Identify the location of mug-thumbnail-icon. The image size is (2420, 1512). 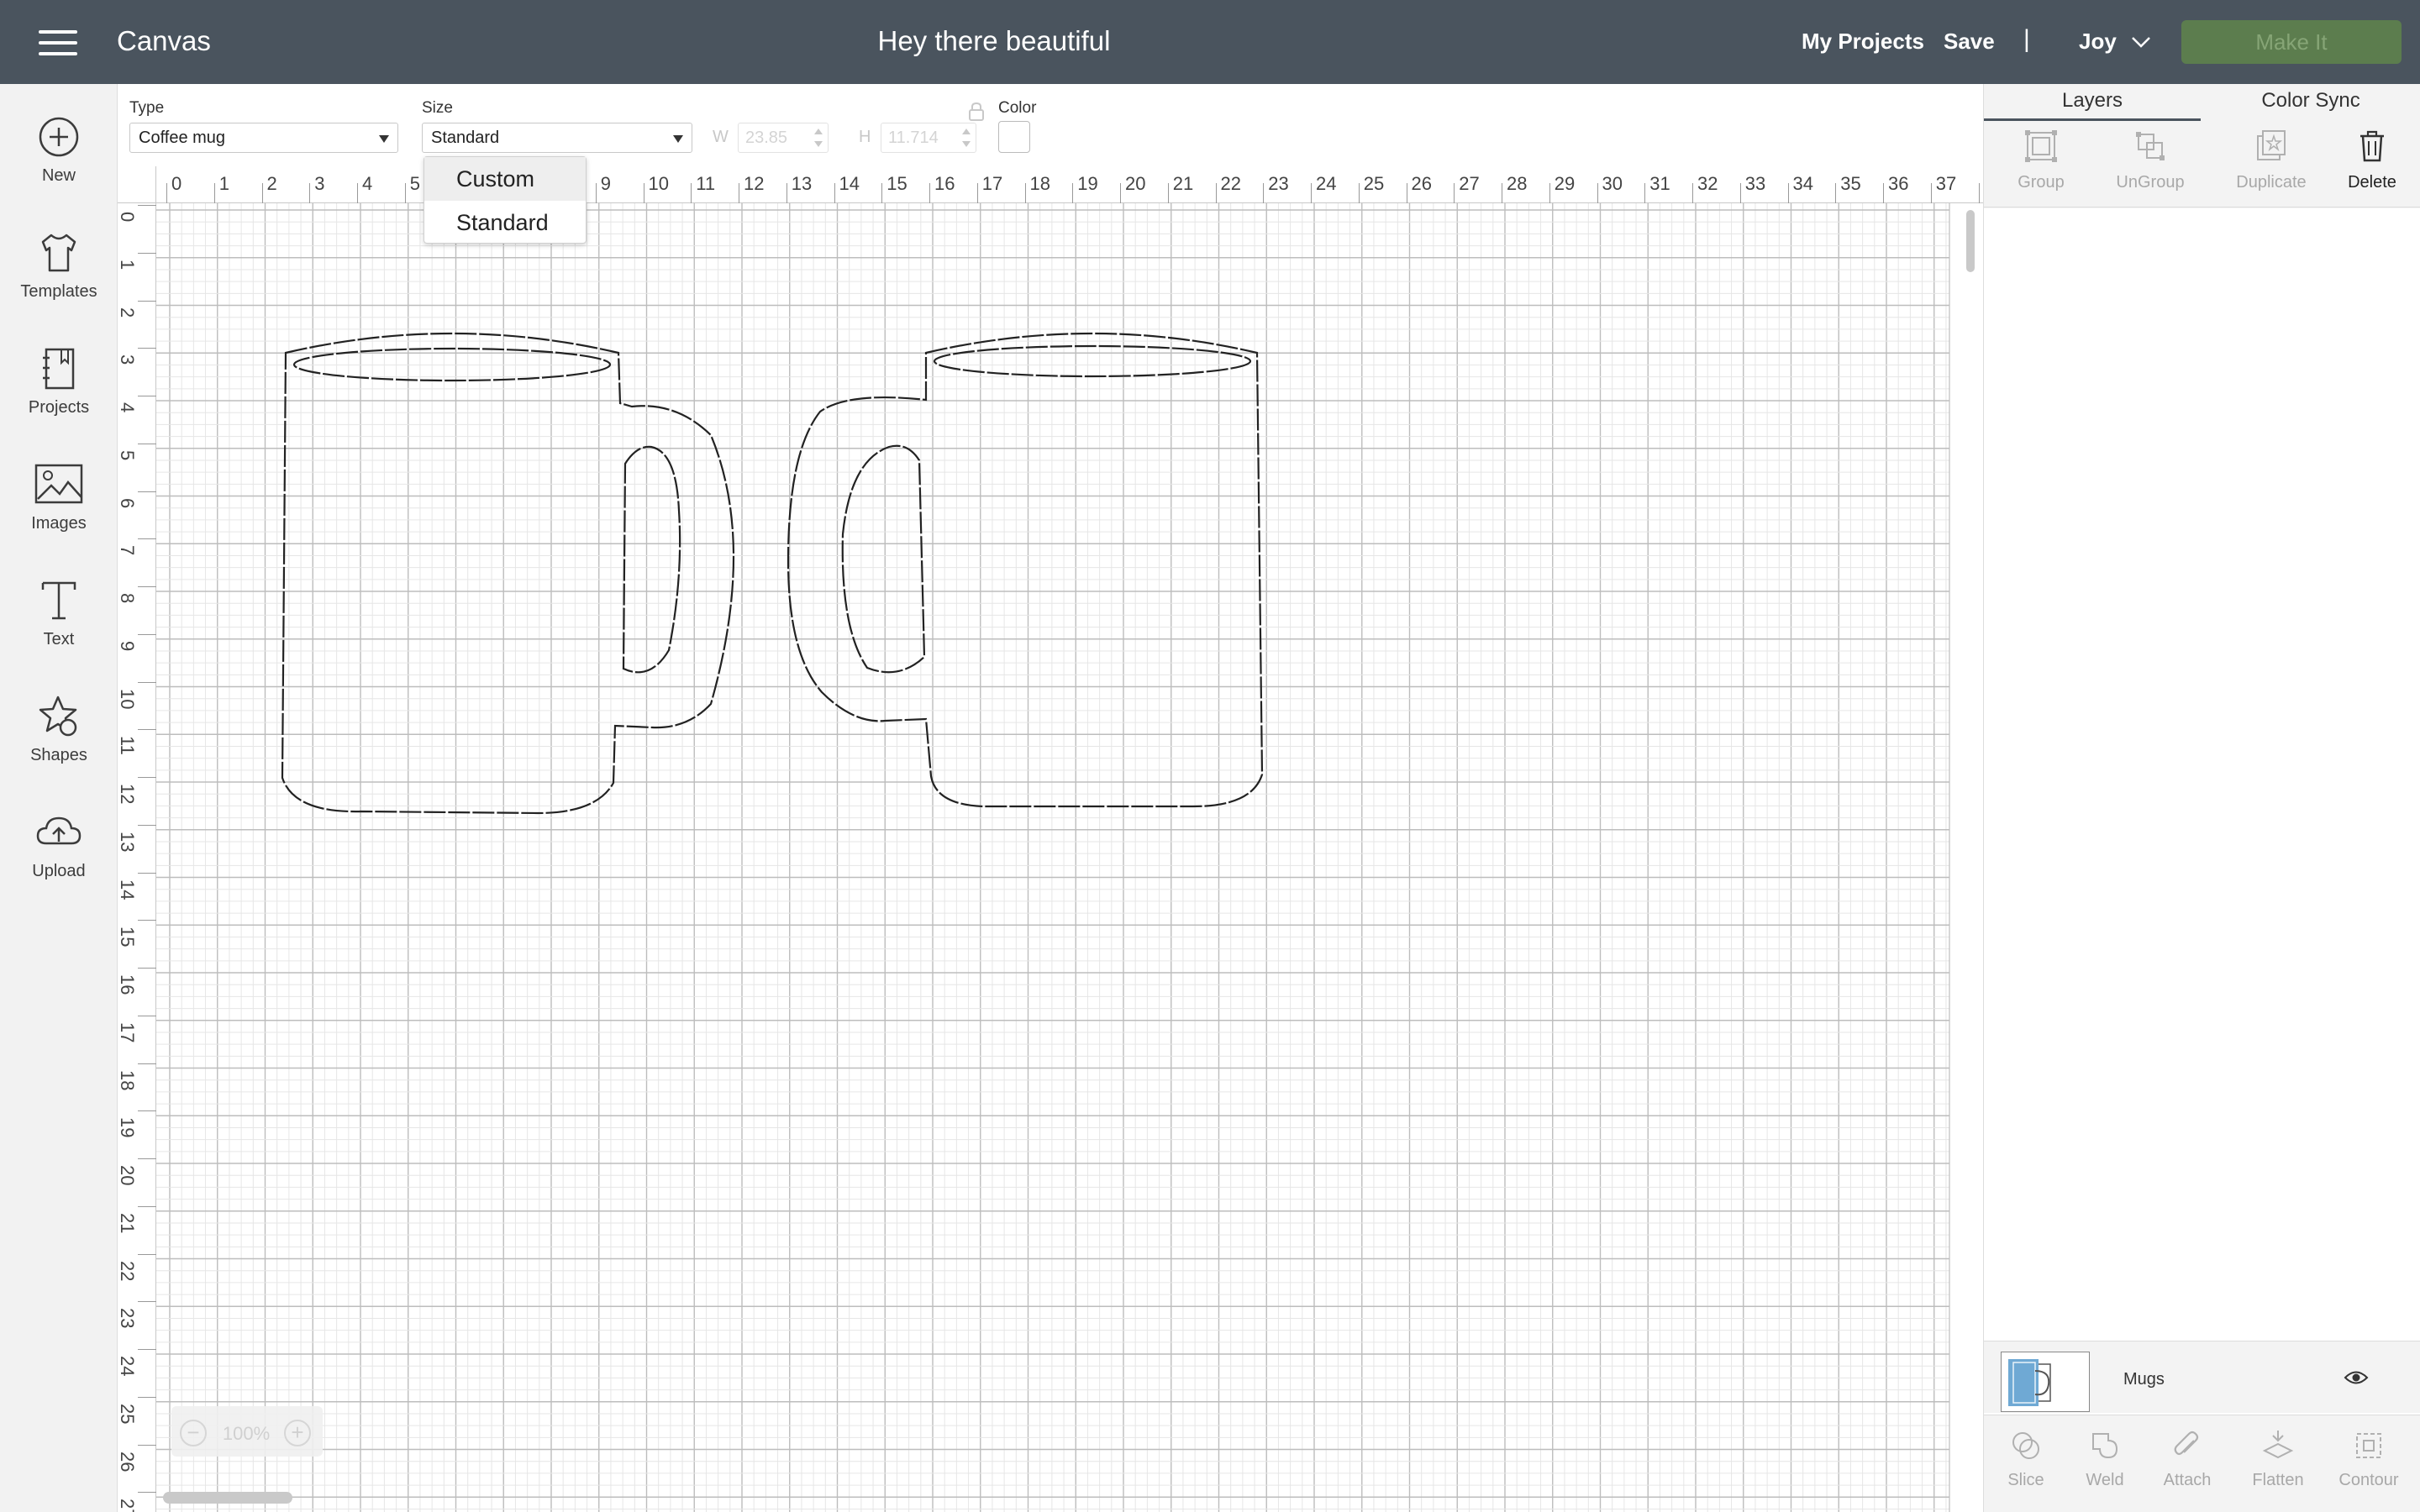
(2030, 1382).